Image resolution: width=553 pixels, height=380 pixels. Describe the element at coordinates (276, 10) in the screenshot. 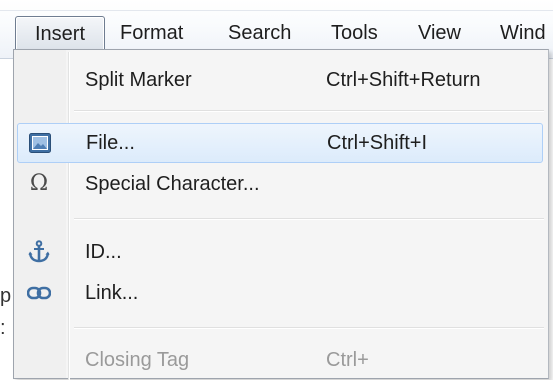

I see `menubar-top-divider` at that location.